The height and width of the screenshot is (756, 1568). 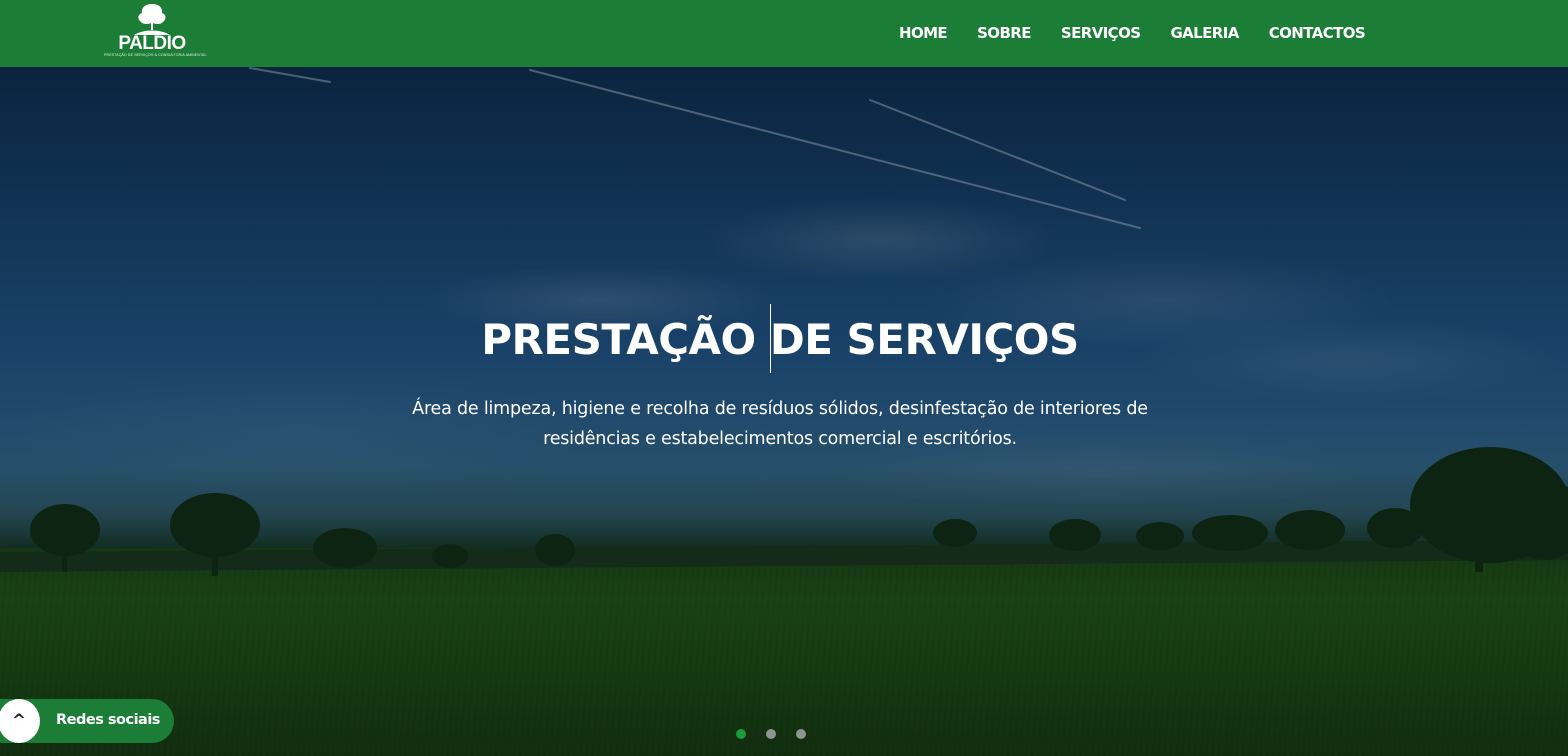 I want to click on carousel-indicators, so click(x=771, y=734).